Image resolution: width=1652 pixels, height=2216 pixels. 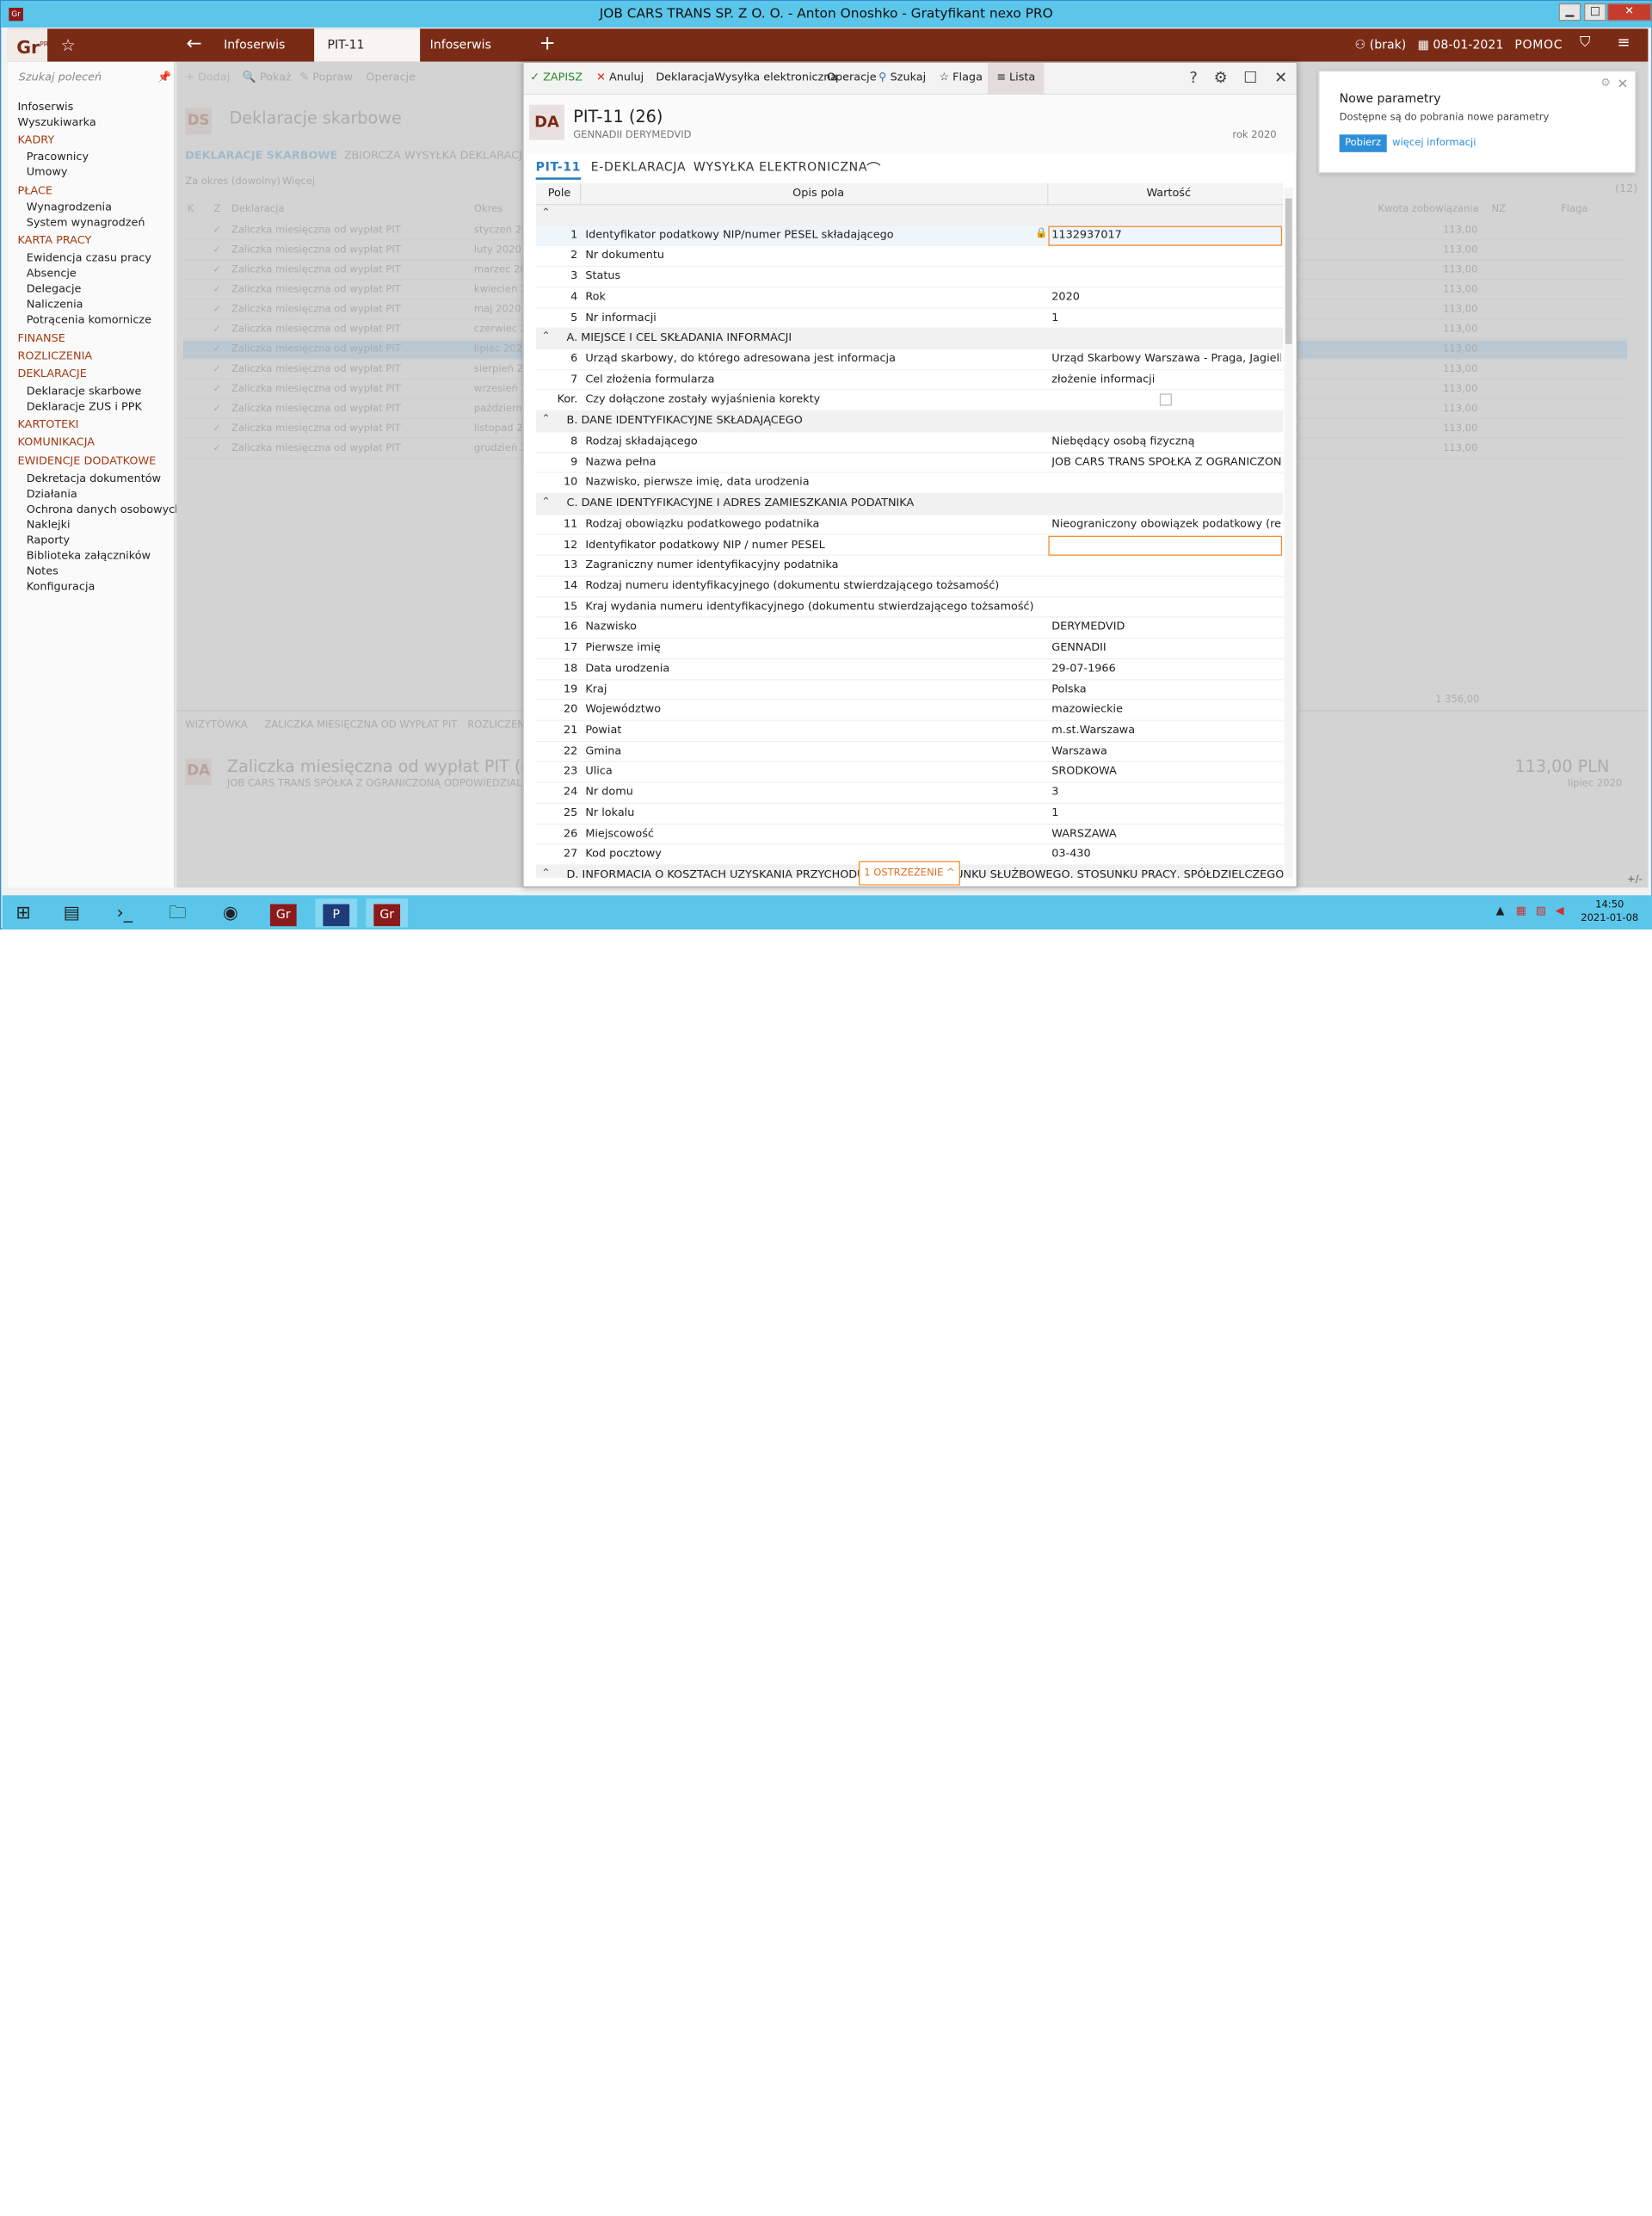 I want to click on shield-icon: ⛉, so click(x=1585, y=43).